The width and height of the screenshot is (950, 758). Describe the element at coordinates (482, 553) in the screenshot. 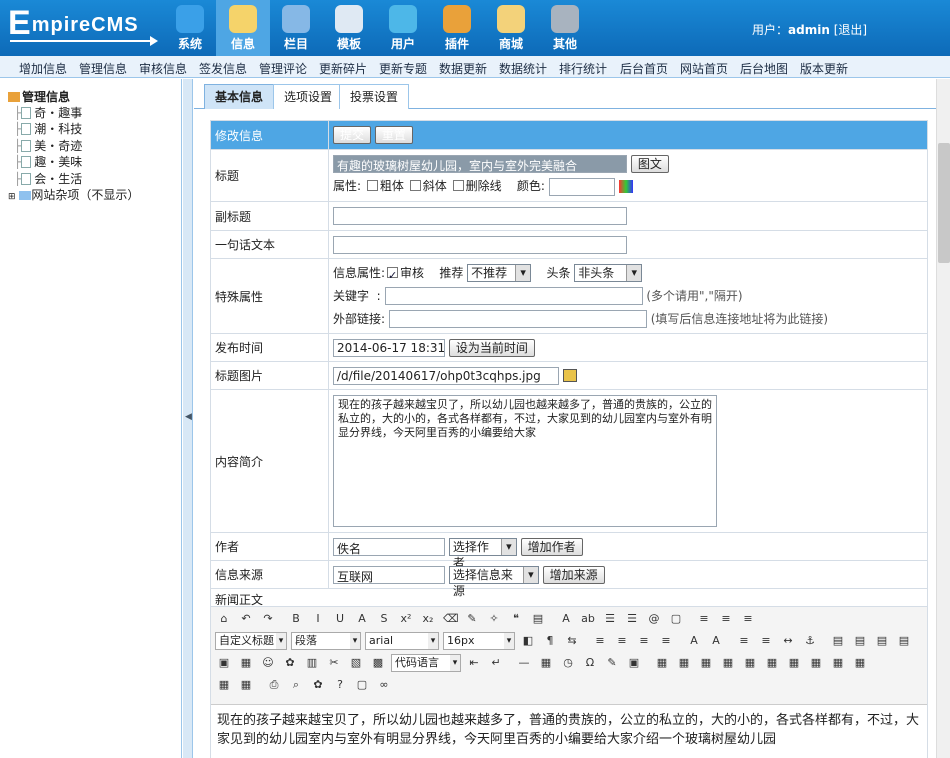

I see `author-select: 选择作者` at that location.